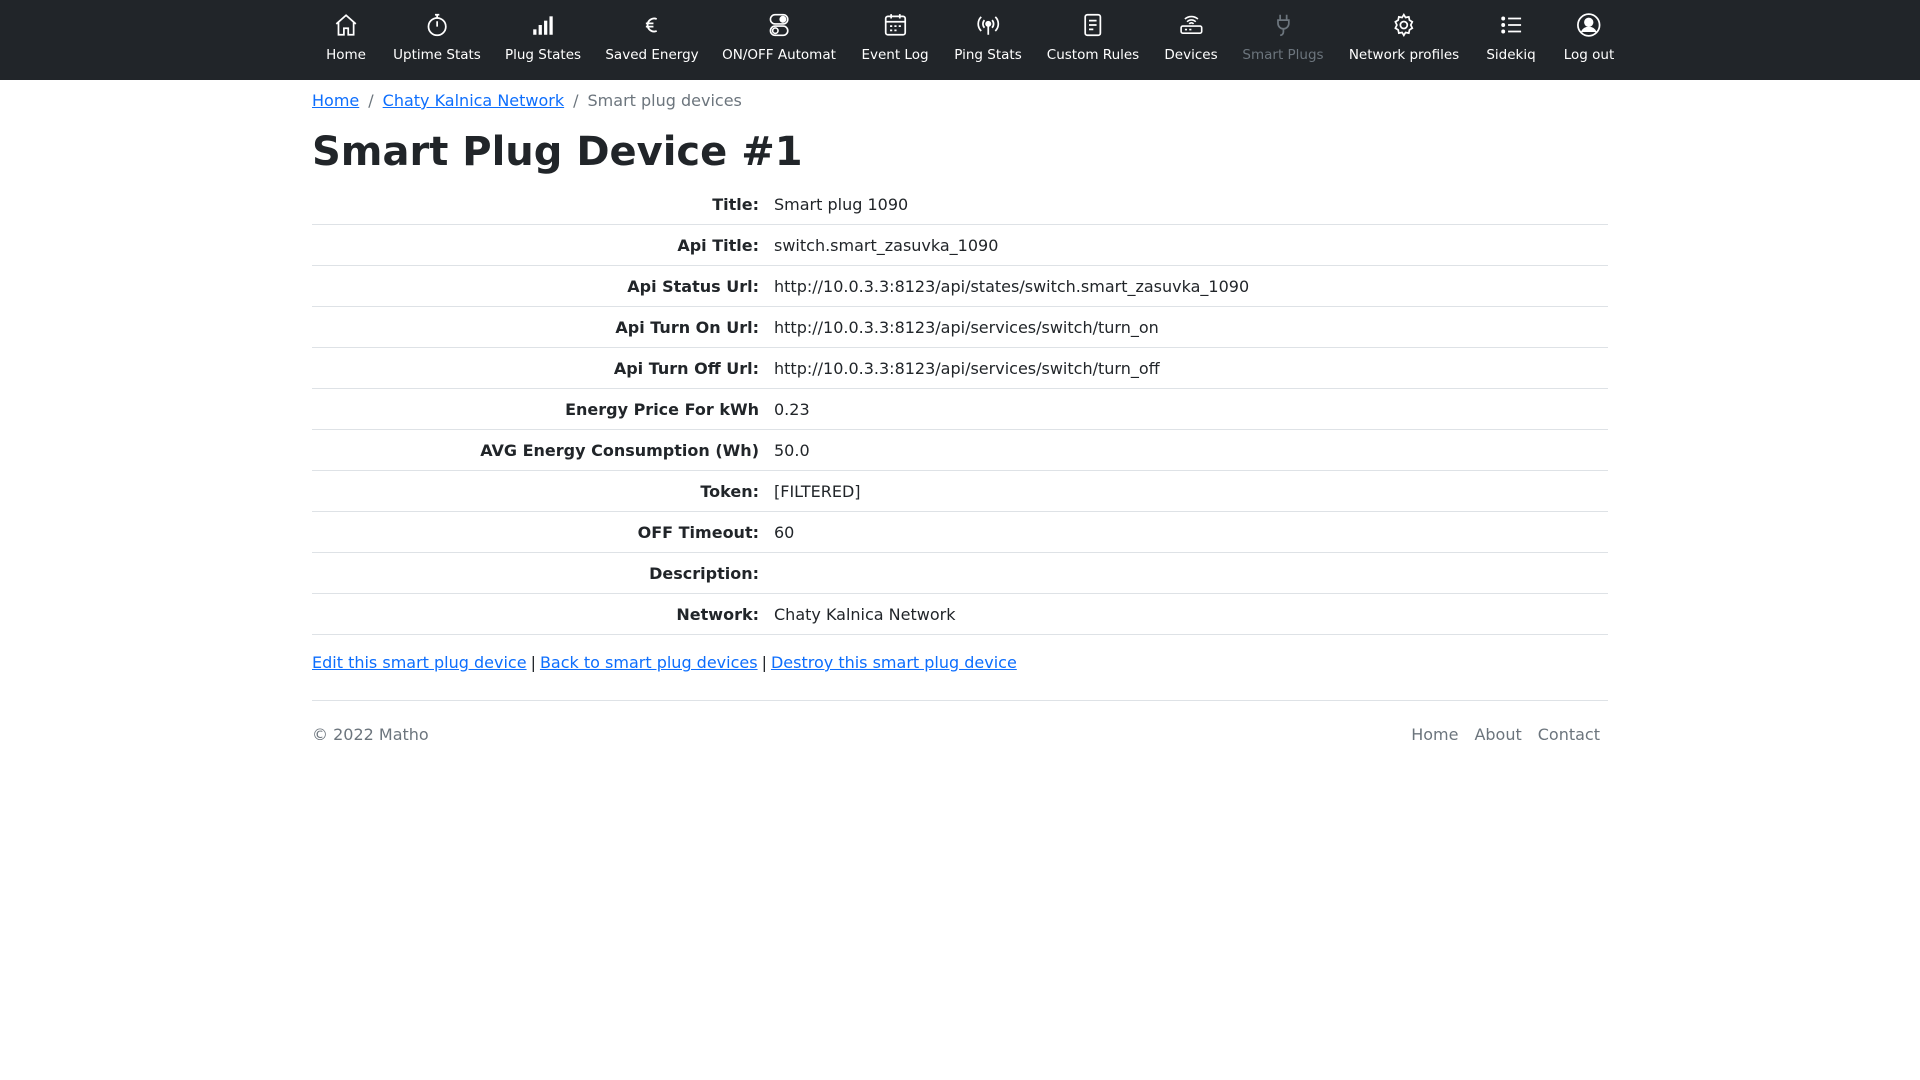 This screenshot has width=1920, height=1080. What do you see at coordinates (1191, 40) in the screenshot?
I see `nav-item-devices: Devices` at bounding box center [1191, 40].